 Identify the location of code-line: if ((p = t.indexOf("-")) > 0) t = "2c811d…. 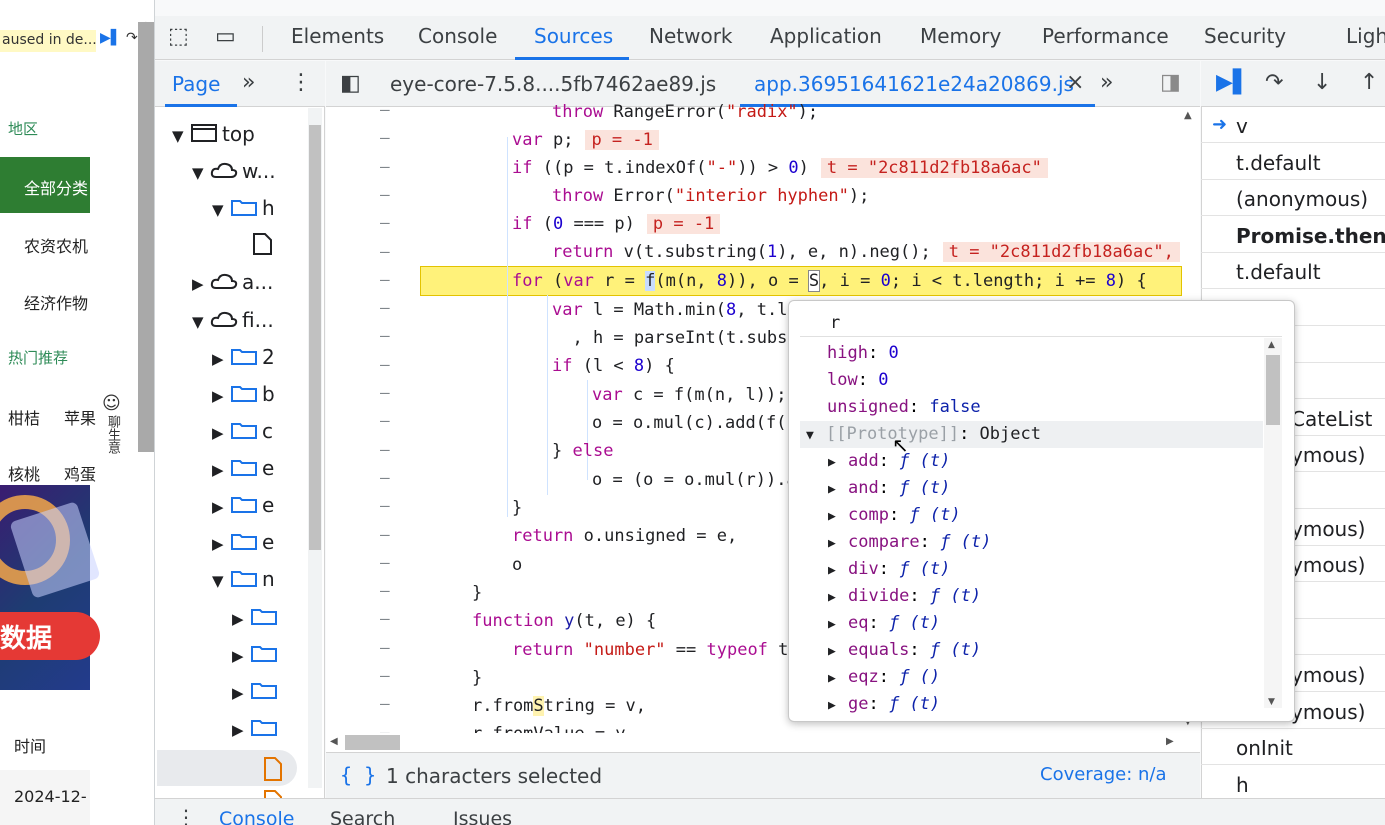
(780, 168).